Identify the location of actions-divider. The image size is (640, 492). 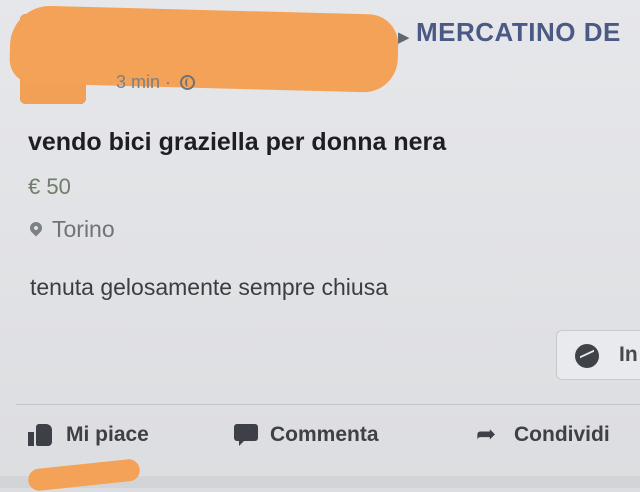
(328, 404).